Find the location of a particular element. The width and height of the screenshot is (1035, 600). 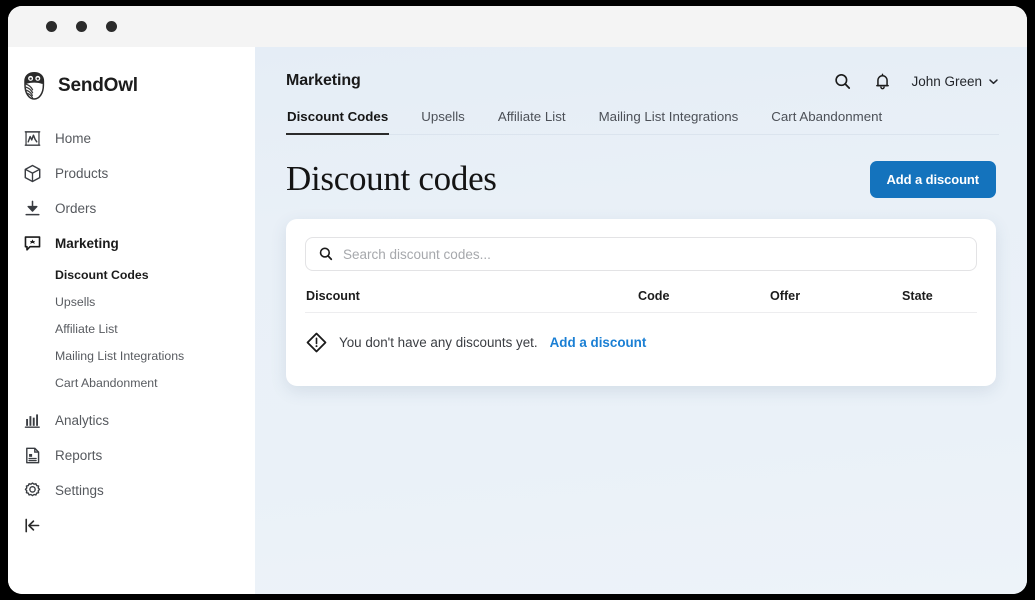

sidebar-subitem-label: Cart Abandonment is located at coordinates (106, 382).